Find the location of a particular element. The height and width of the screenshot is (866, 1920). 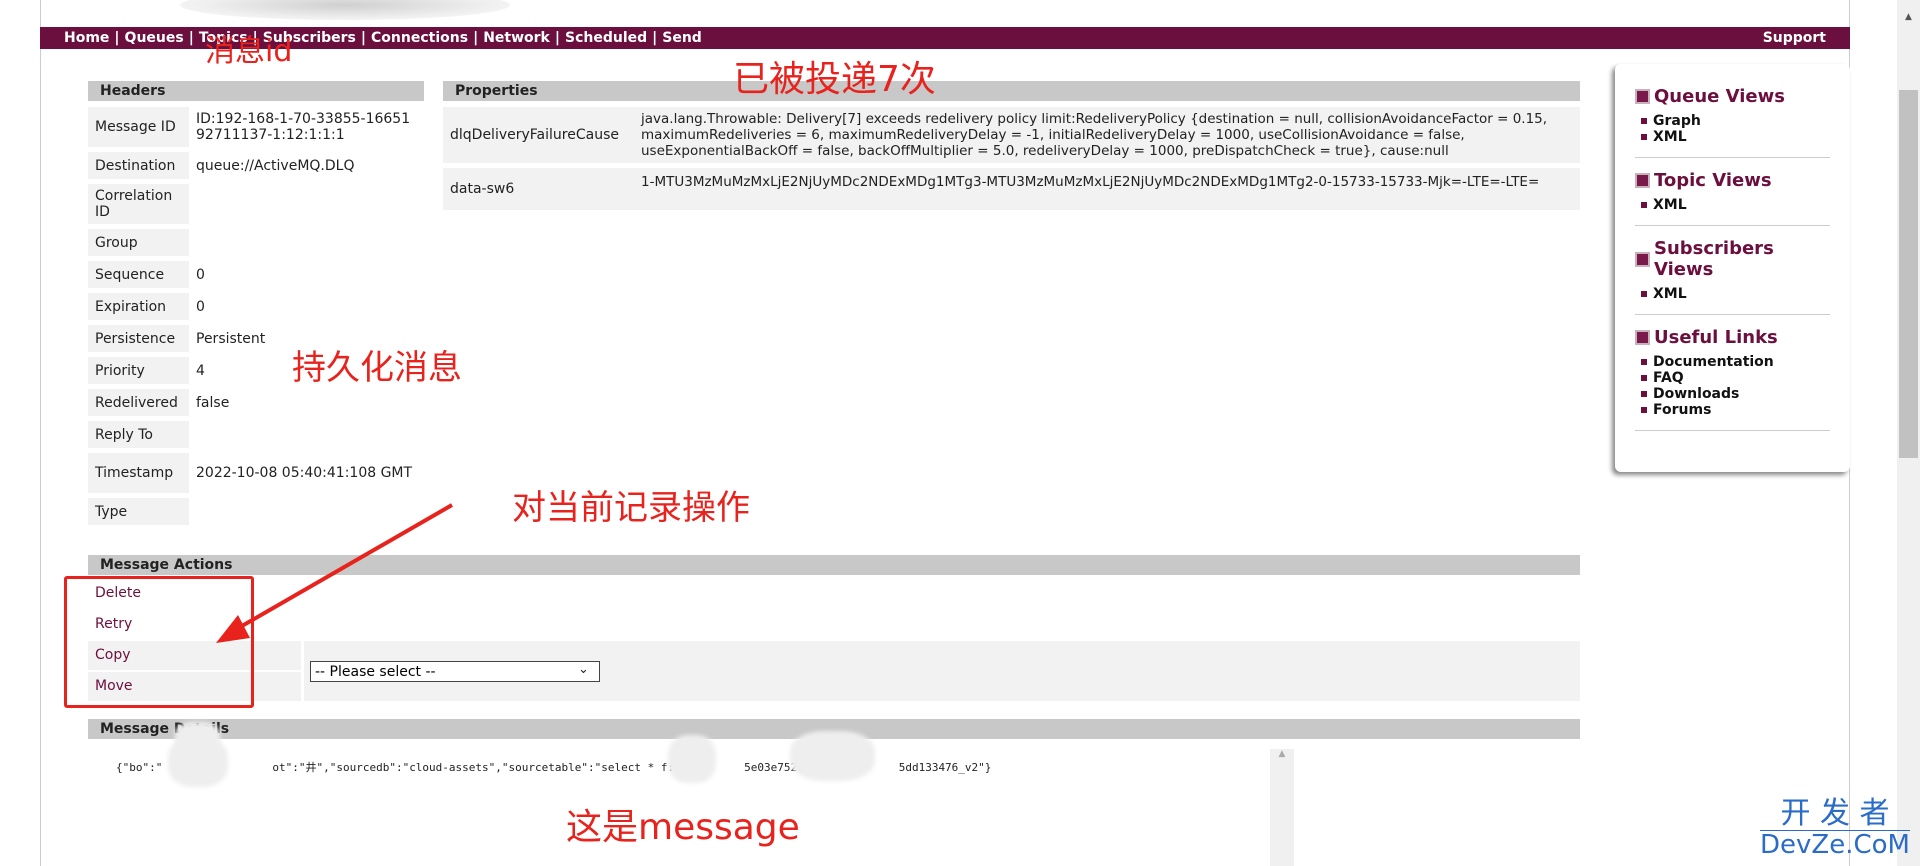

annotation-arrow-icon is located at coordinates (334, 573).